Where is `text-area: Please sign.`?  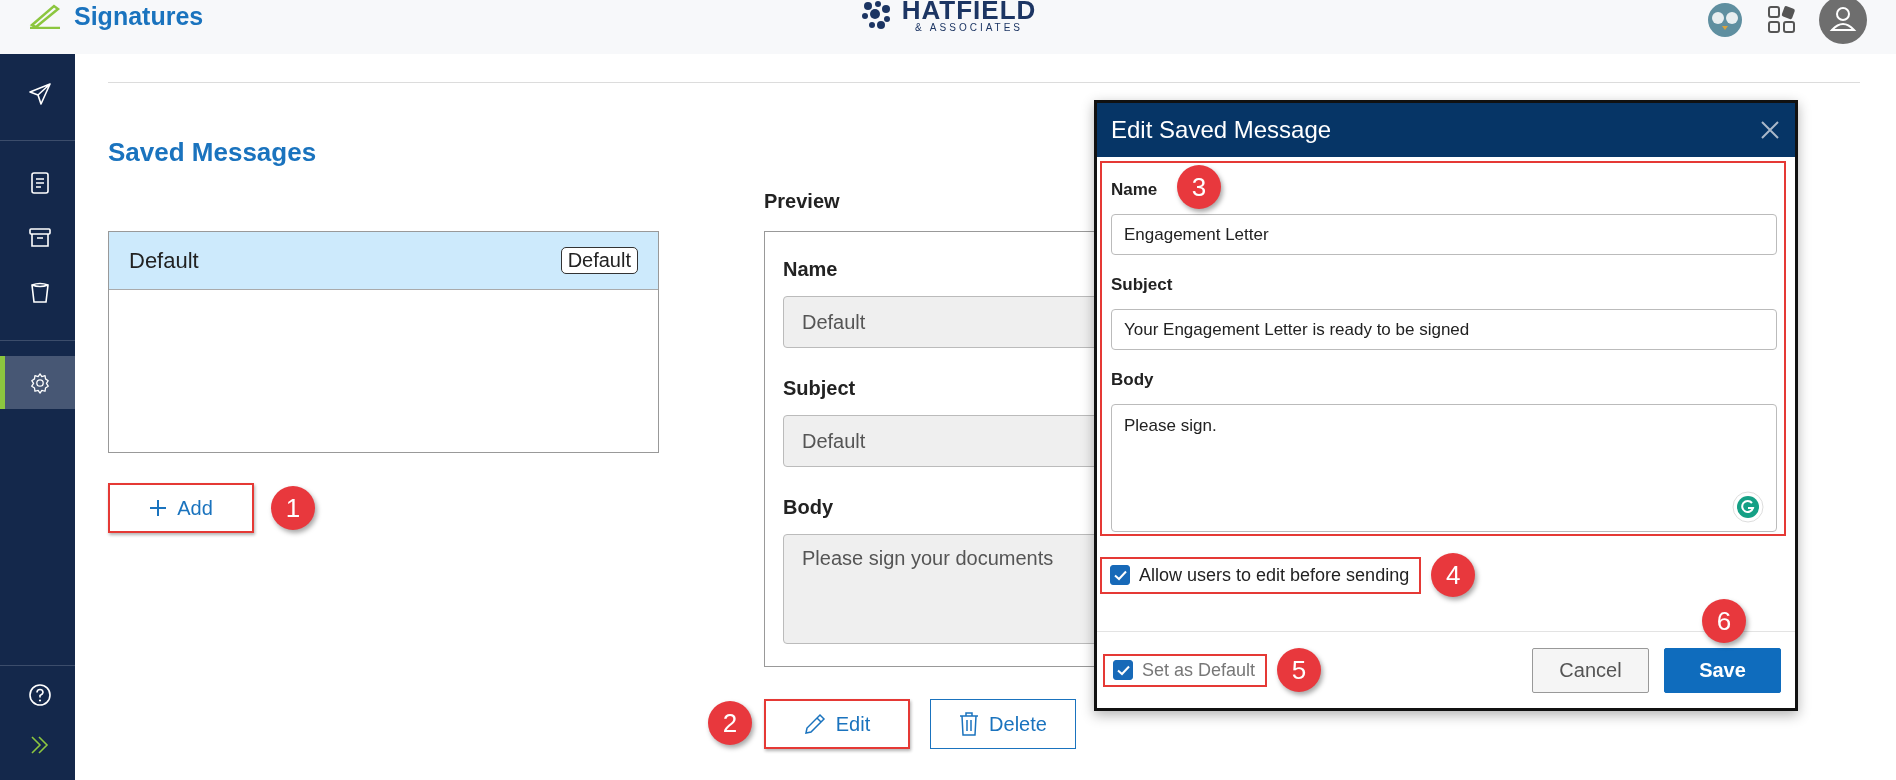
text-area: Please sign. is located at coordinates (1444, 468).